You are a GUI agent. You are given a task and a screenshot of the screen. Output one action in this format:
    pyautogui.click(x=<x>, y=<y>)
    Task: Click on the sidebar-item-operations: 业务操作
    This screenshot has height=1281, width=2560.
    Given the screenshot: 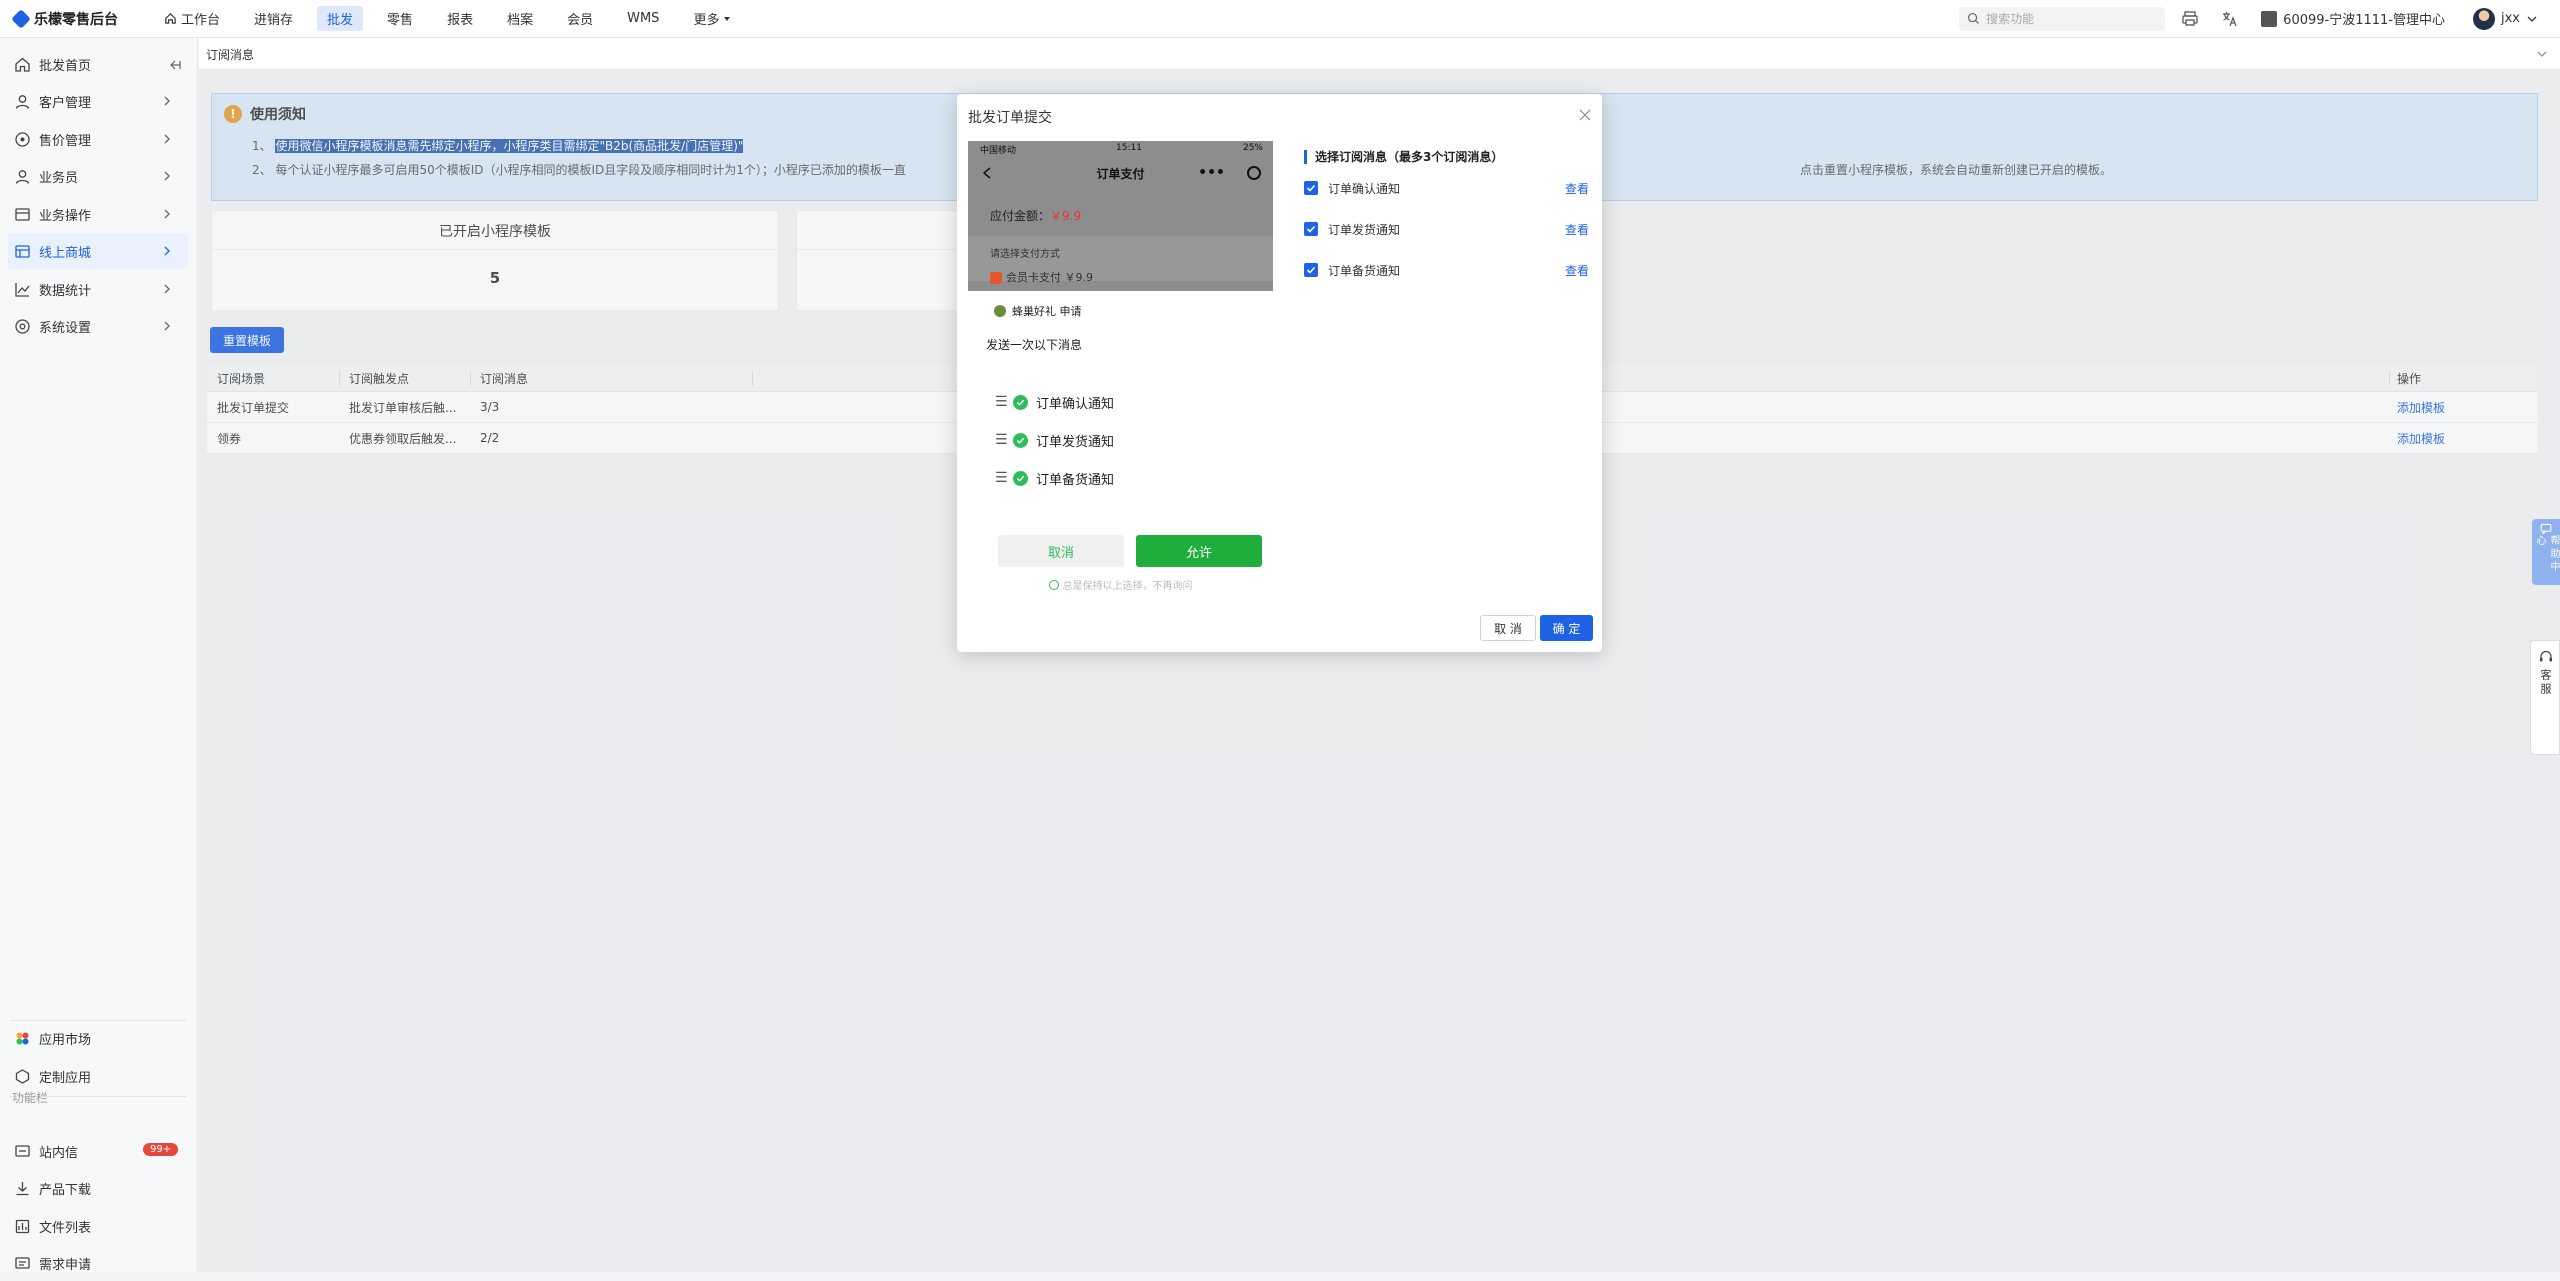 What is the action you would take?
    pyautogui.click(x=99, y=214)
    